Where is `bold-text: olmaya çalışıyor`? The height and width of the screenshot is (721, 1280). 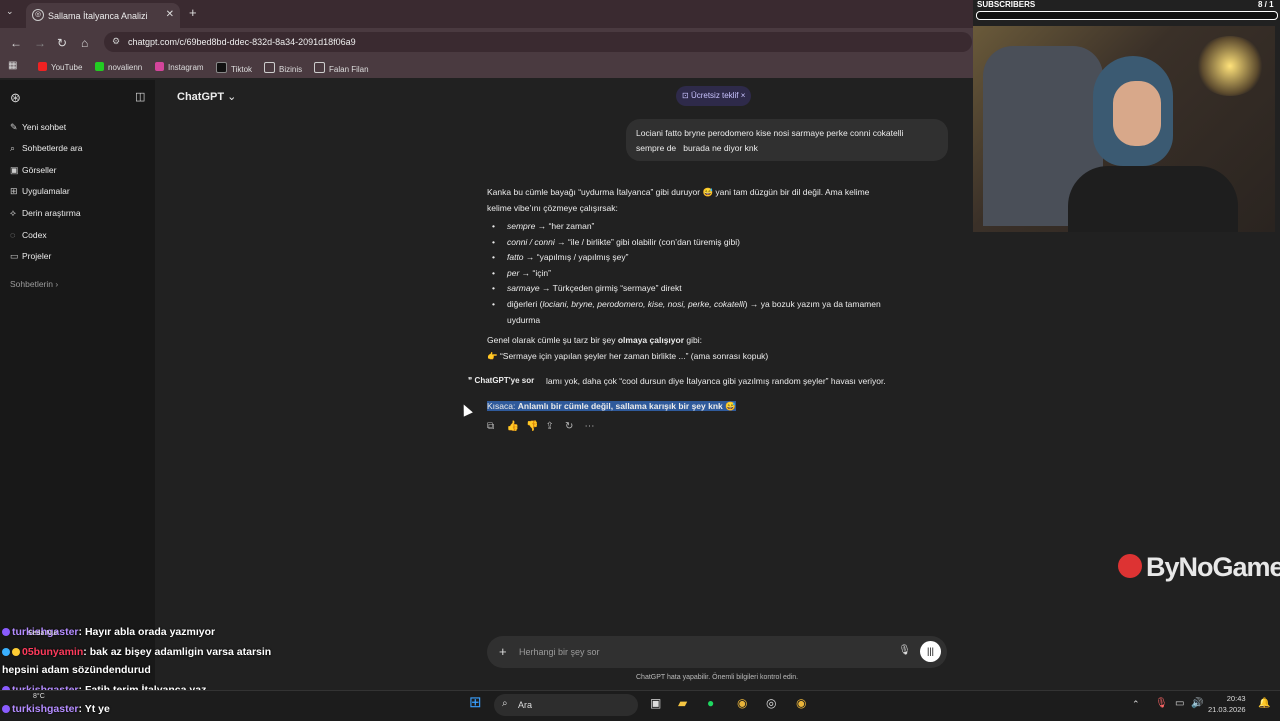
bold-text: olmaya çalışıyor is located at coordinates (651, 340).